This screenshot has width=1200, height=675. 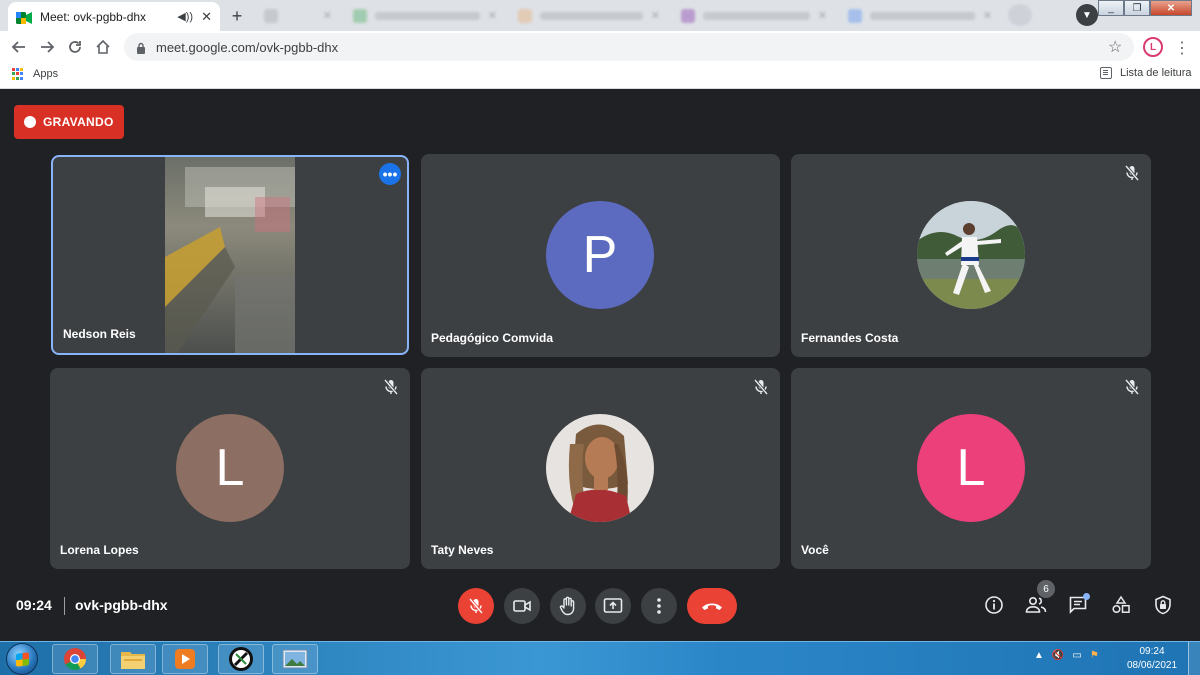 What do you see at coordinates (600, 75) in the screenshot?
I see `bookmarks-bar: Apps Lista de leitura` at bounding box center [600, 75].